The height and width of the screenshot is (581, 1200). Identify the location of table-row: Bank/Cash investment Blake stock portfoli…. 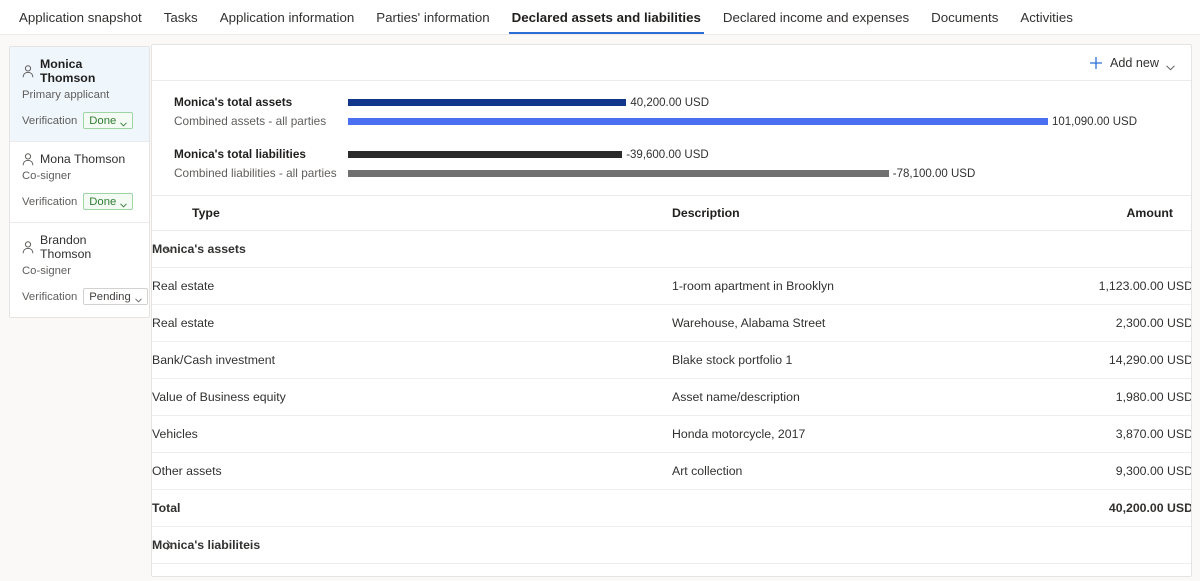
(671, 360).